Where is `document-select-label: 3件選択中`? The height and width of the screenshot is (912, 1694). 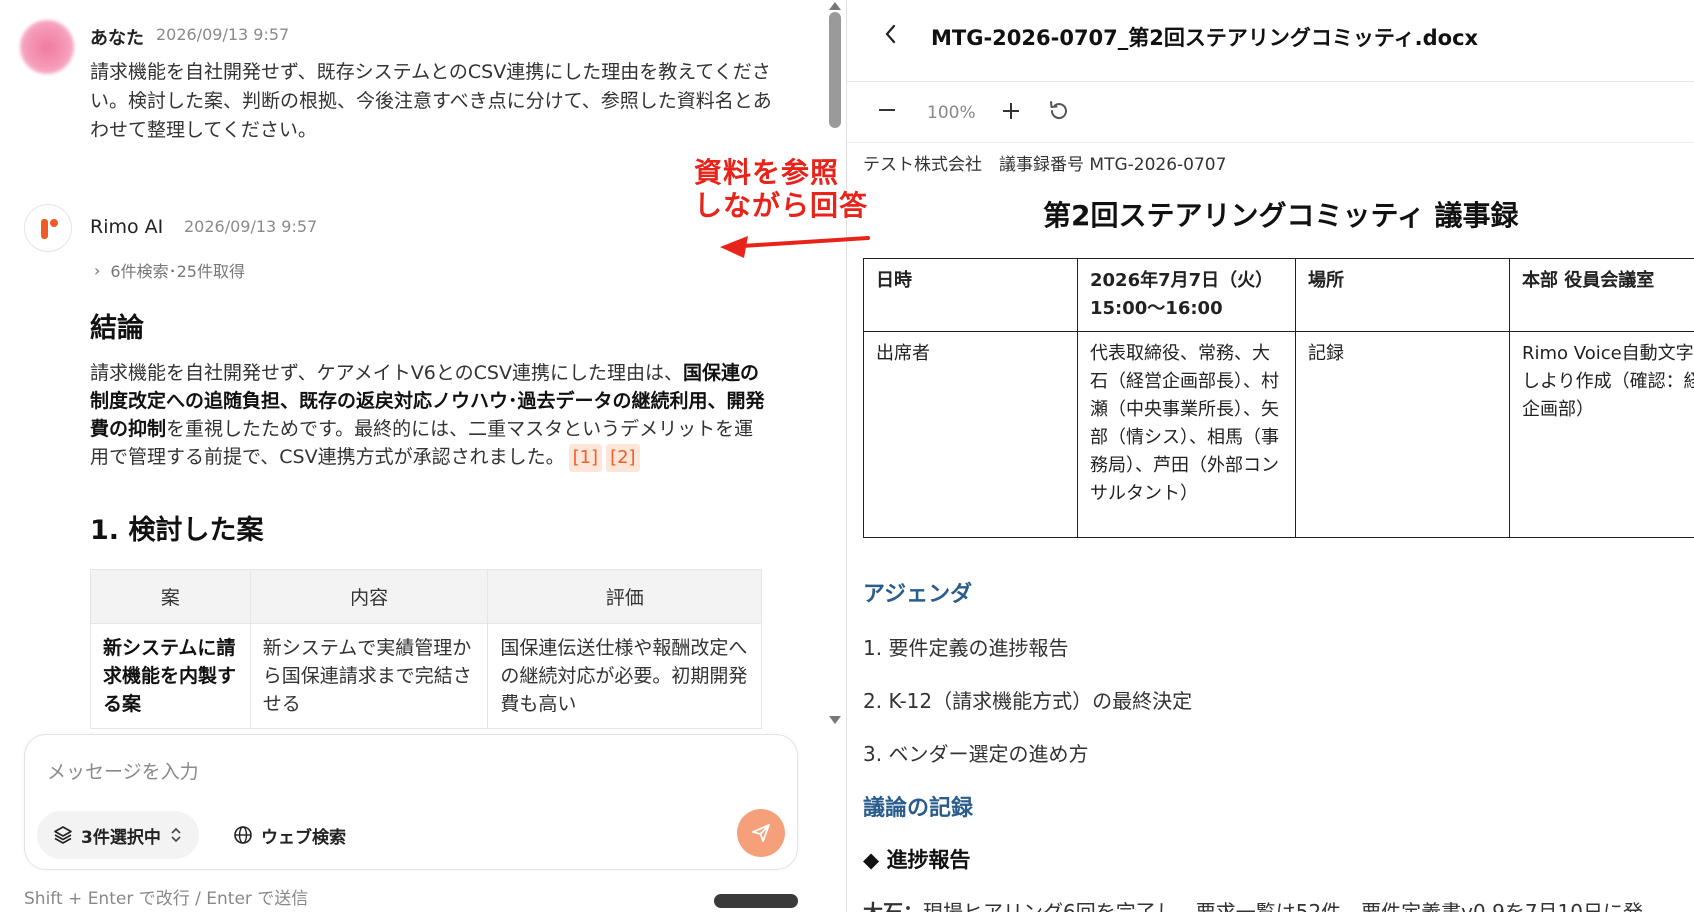
document-select-label: 3件選択中 is located at coordinates (121, 837).